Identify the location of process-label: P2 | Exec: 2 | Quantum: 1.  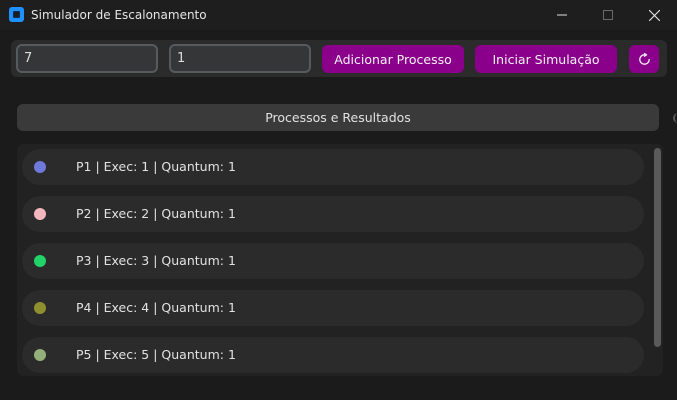
(156, 213).